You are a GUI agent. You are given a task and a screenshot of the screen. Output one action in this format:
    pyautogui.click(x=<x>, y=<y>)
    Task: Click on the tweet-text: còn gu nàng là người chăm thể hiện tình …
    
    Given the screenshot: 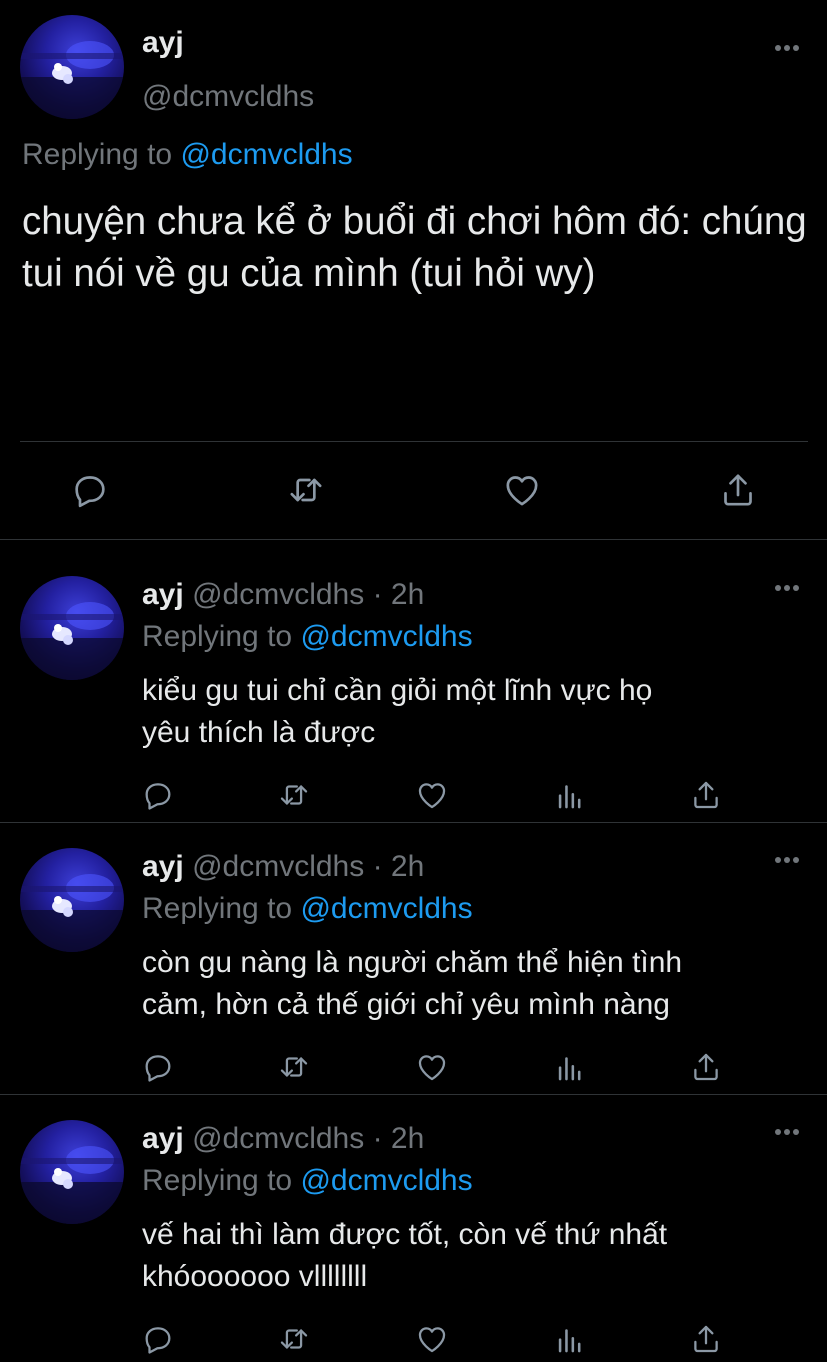 What is the action you would take?
    pyautogui.click(x=477, y=984)
    